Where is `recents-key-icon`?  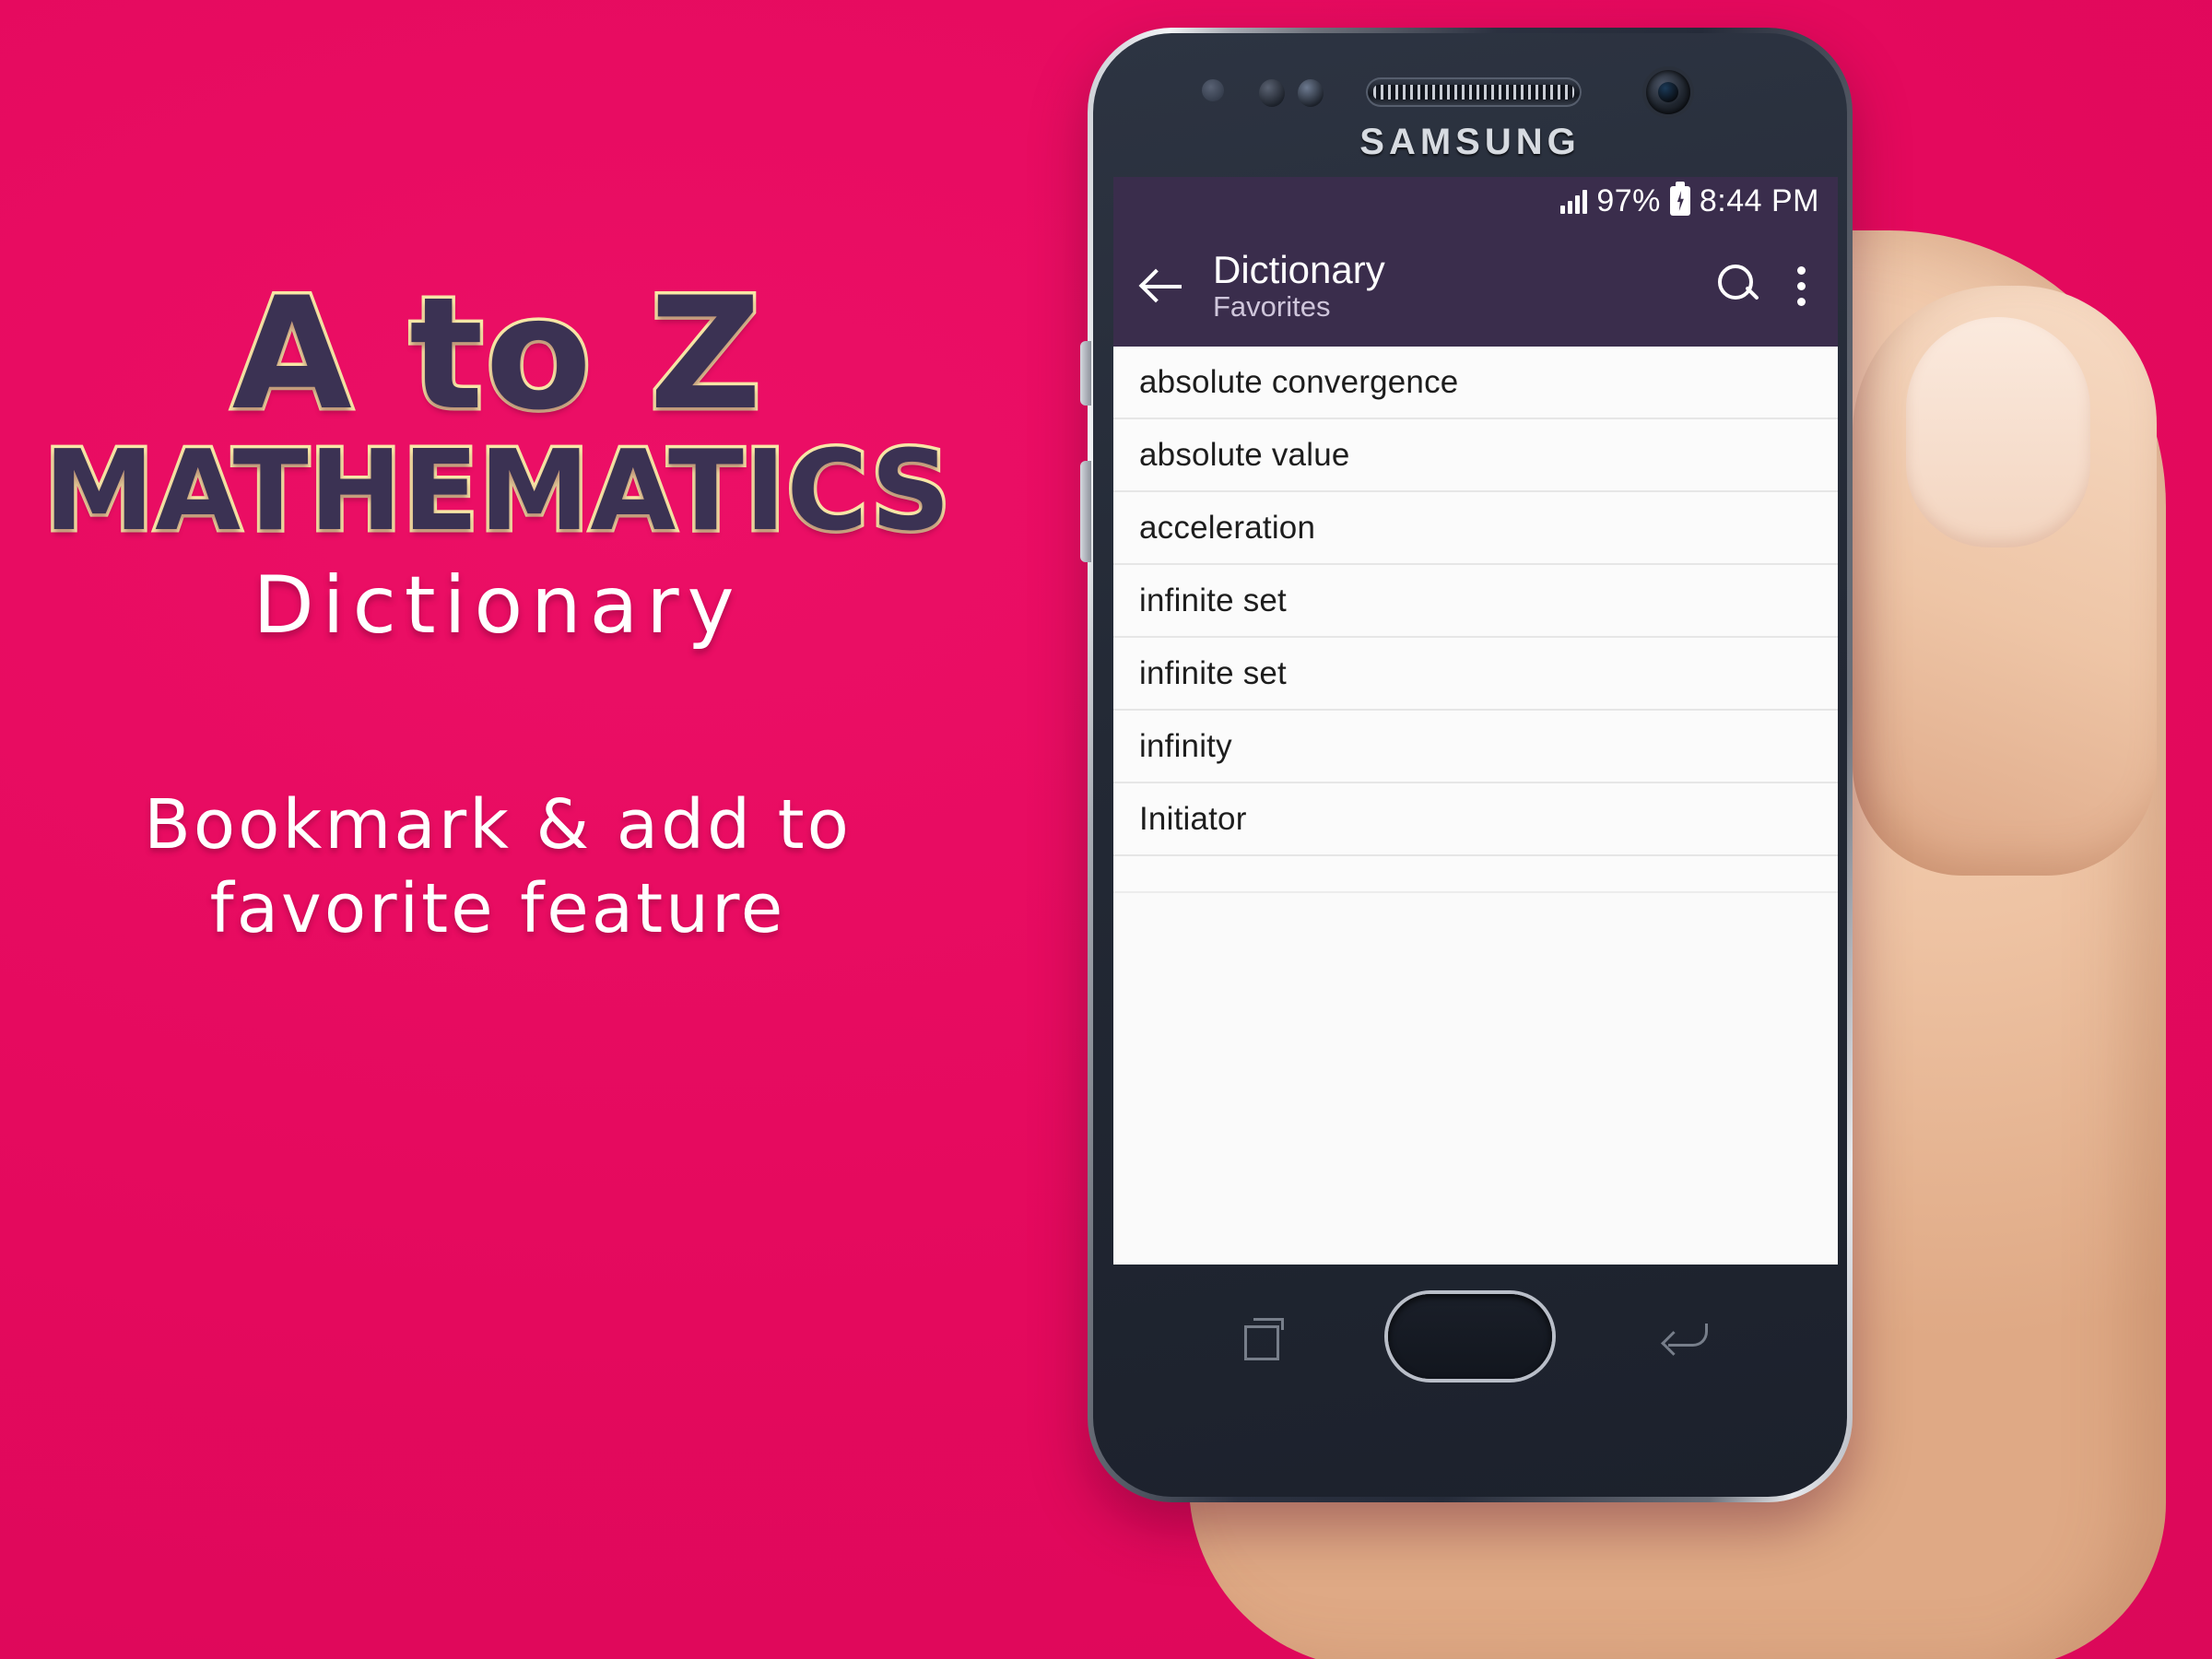 recents-key-icon is located at coordinates (1266, 1339).